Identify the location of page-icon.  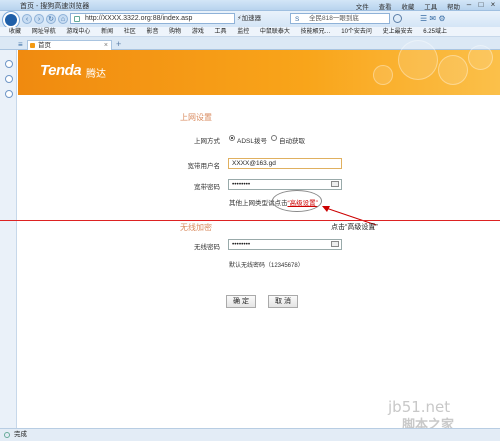
(77, 19).